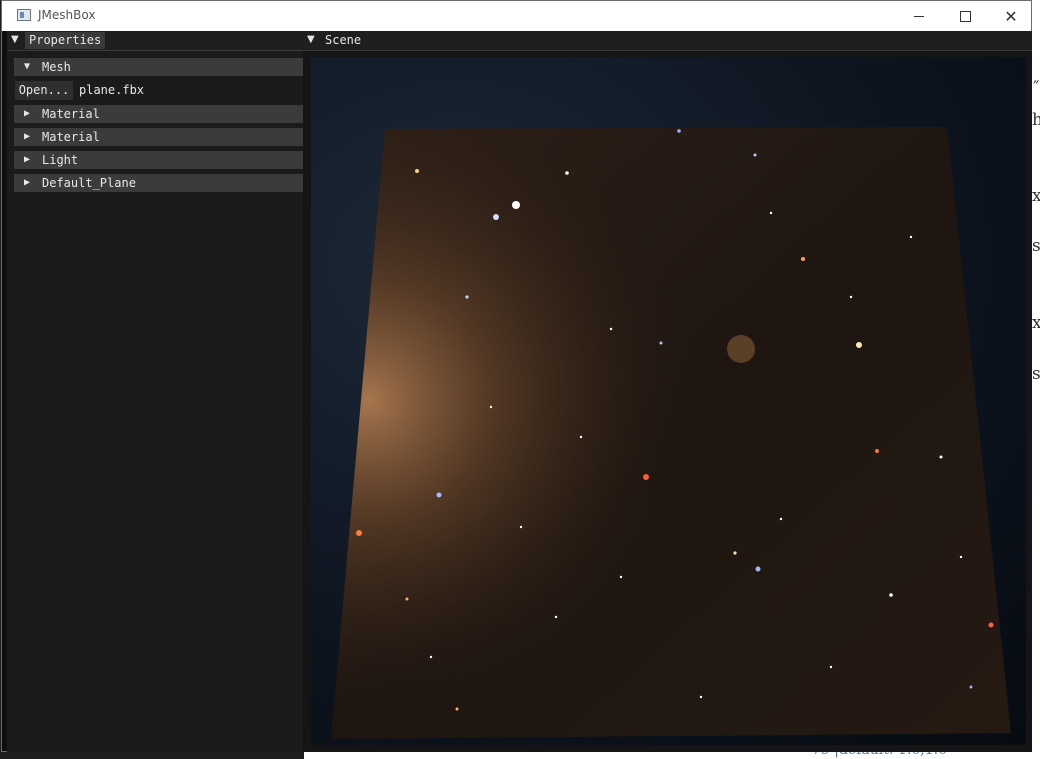 This screenshot has width=1040, height=759. What do you see at coordinates (158, 183) in the screenshot?
I see `section-header-default-plane: ▶ Default_Plane` at bounding box center [158, 183].